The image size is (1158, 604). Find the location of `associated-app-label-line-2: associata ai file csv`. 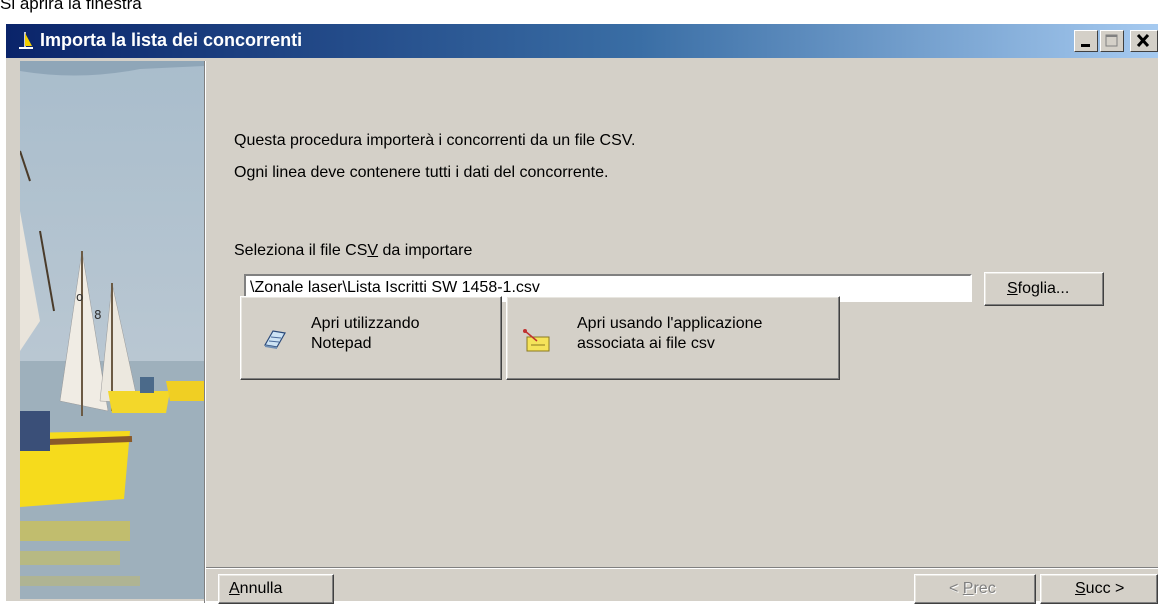

associated-app-label-line-2: associata ai file csv is located at coordinates (646, 343).